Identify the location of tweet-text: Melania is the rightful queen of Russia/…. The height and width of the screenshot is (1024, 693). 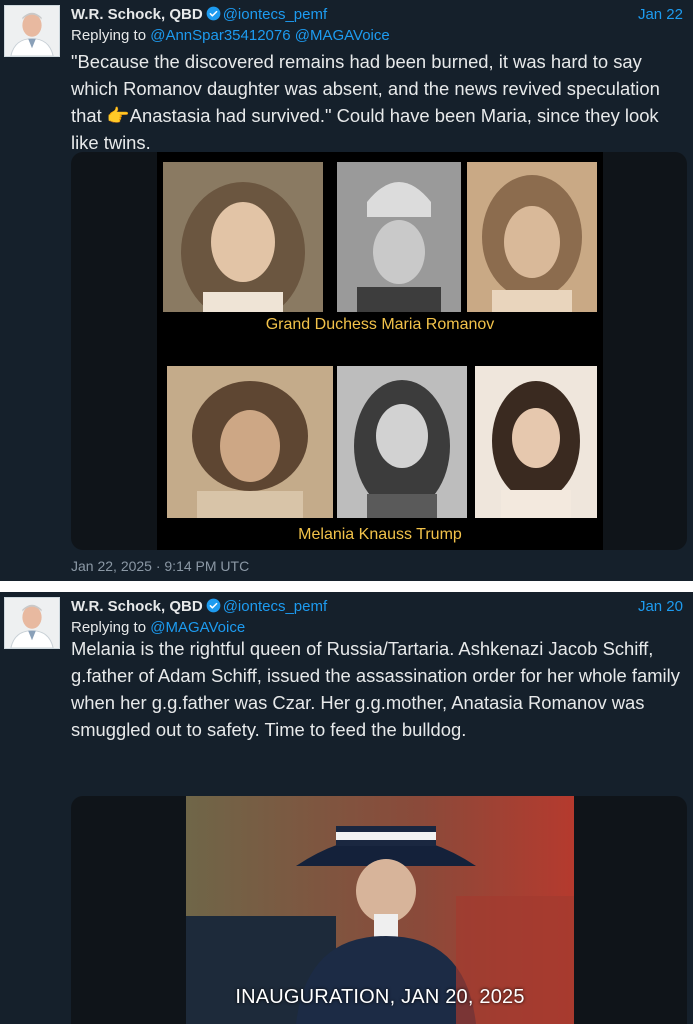
(375, 689).